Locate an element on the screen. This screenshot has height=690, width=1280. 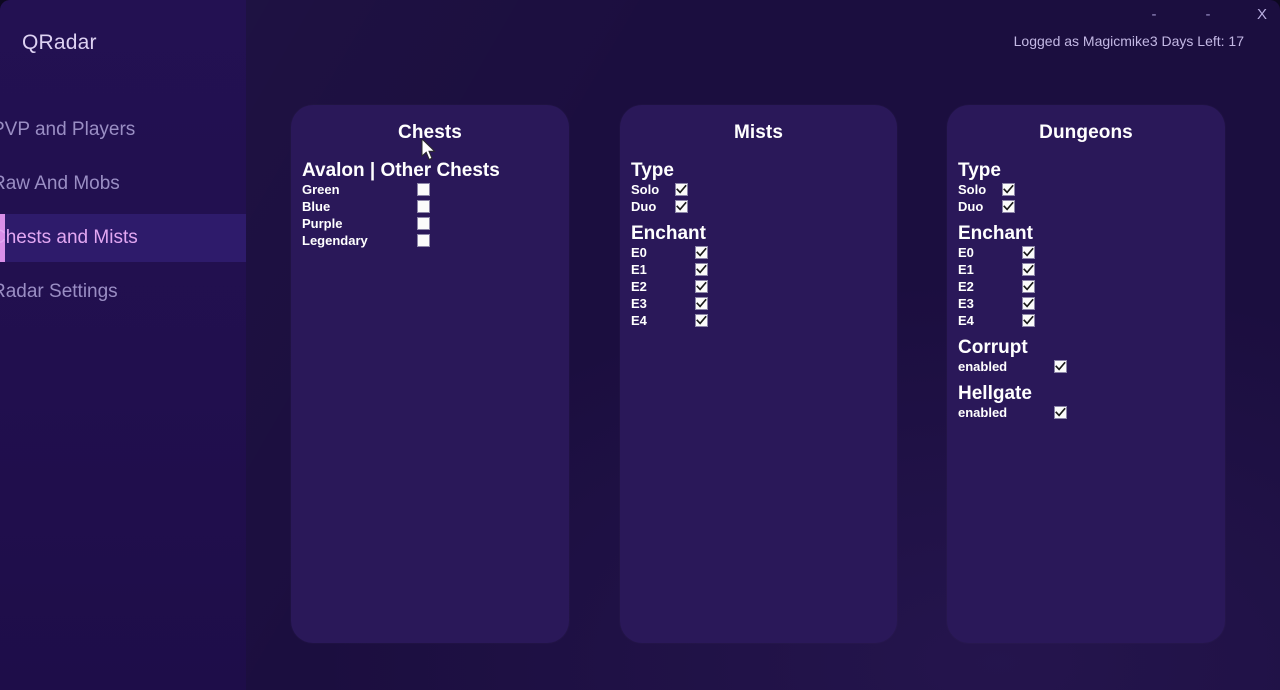
option-row: Legendary is located at coordinates (430, 240).